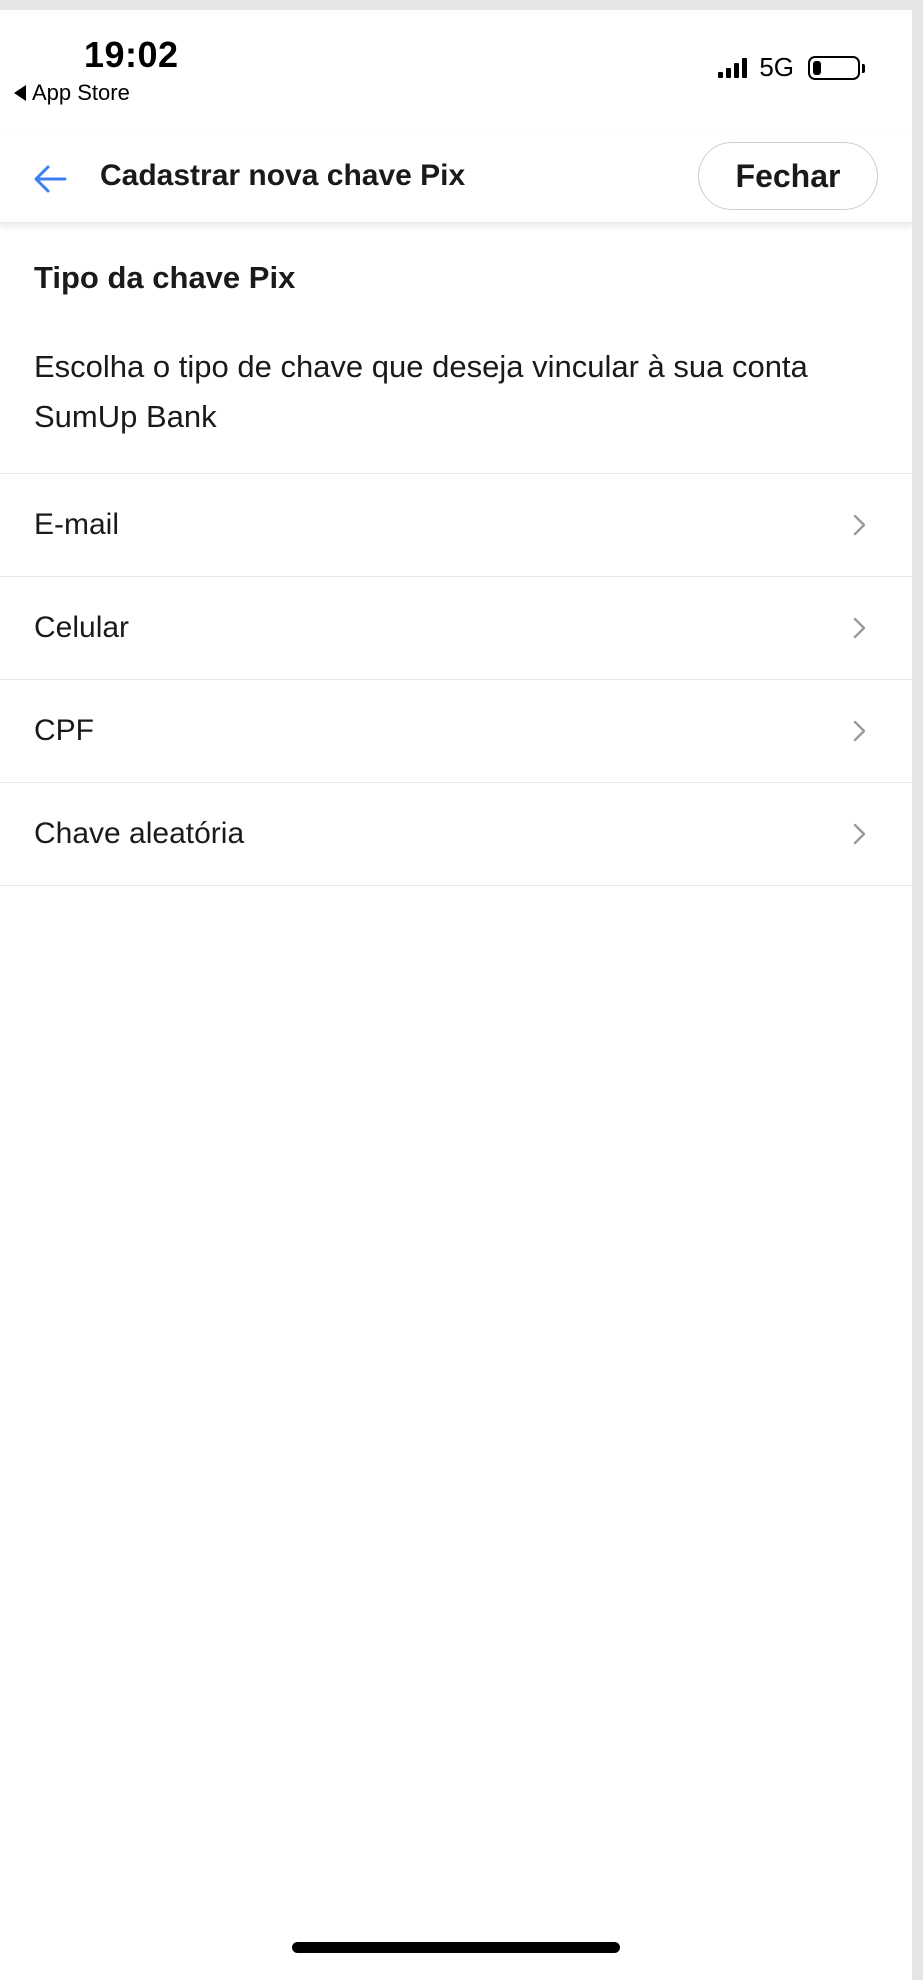 The image size is (923, 1980). Describe the element at coordinates (131, 54) in the screenshot. I see `status-time: 19:02` at that location.